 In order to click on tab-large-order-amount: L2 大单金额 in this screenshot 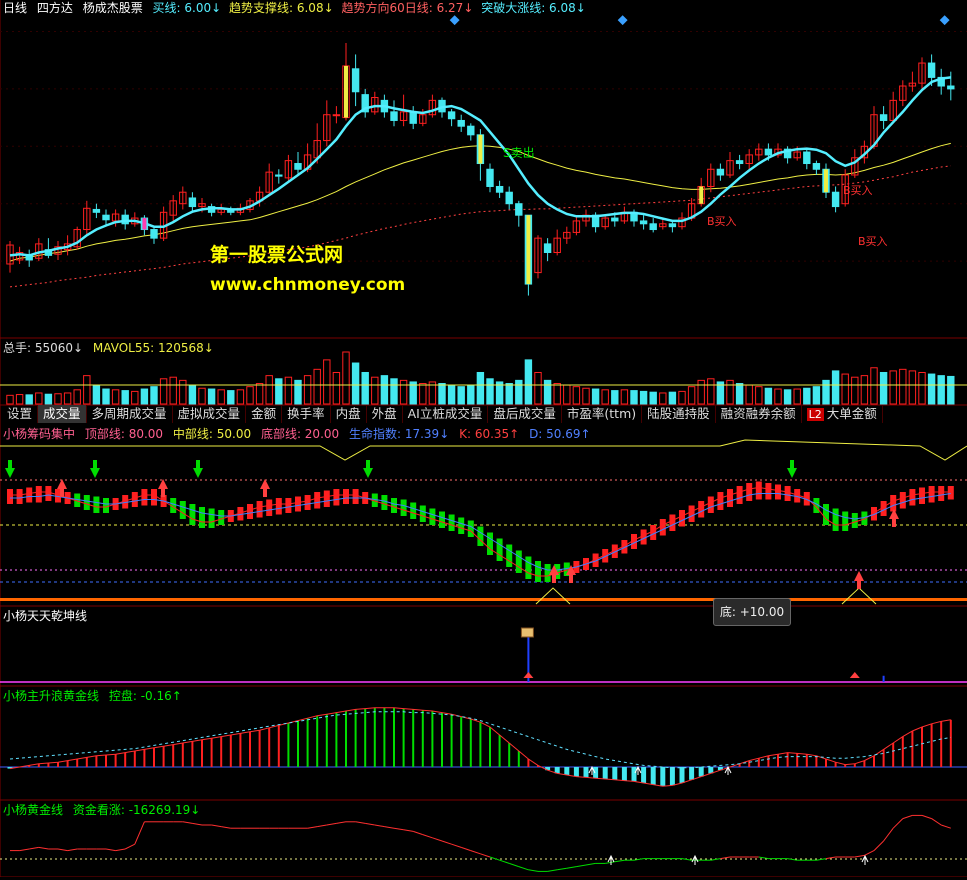, I will do `click(842, 414)`.